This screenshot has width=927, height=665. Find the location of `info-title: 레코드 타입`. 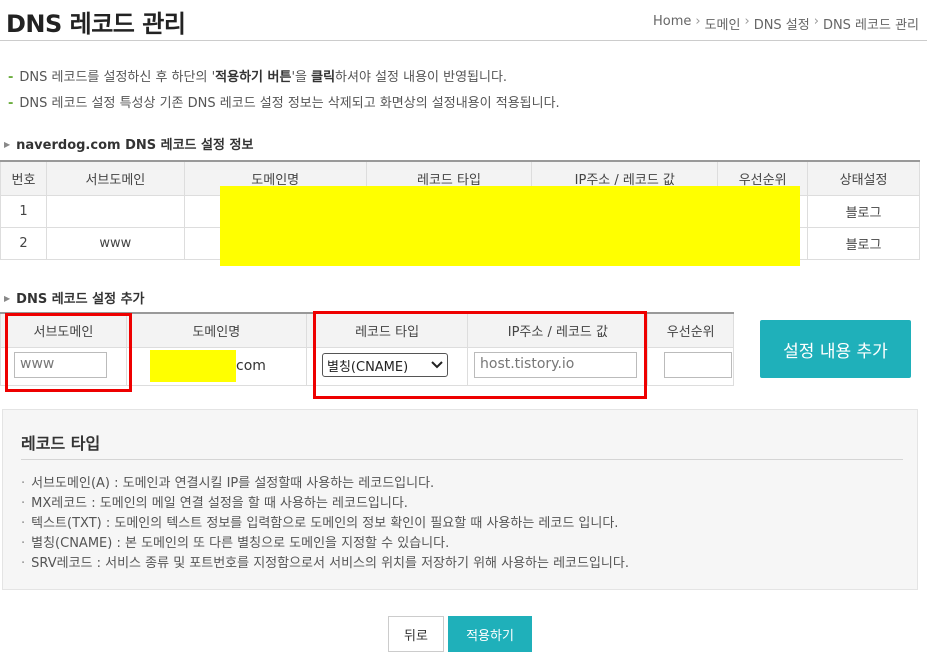

info-title: 레코드 타입 is located at coordinates (61, 443).